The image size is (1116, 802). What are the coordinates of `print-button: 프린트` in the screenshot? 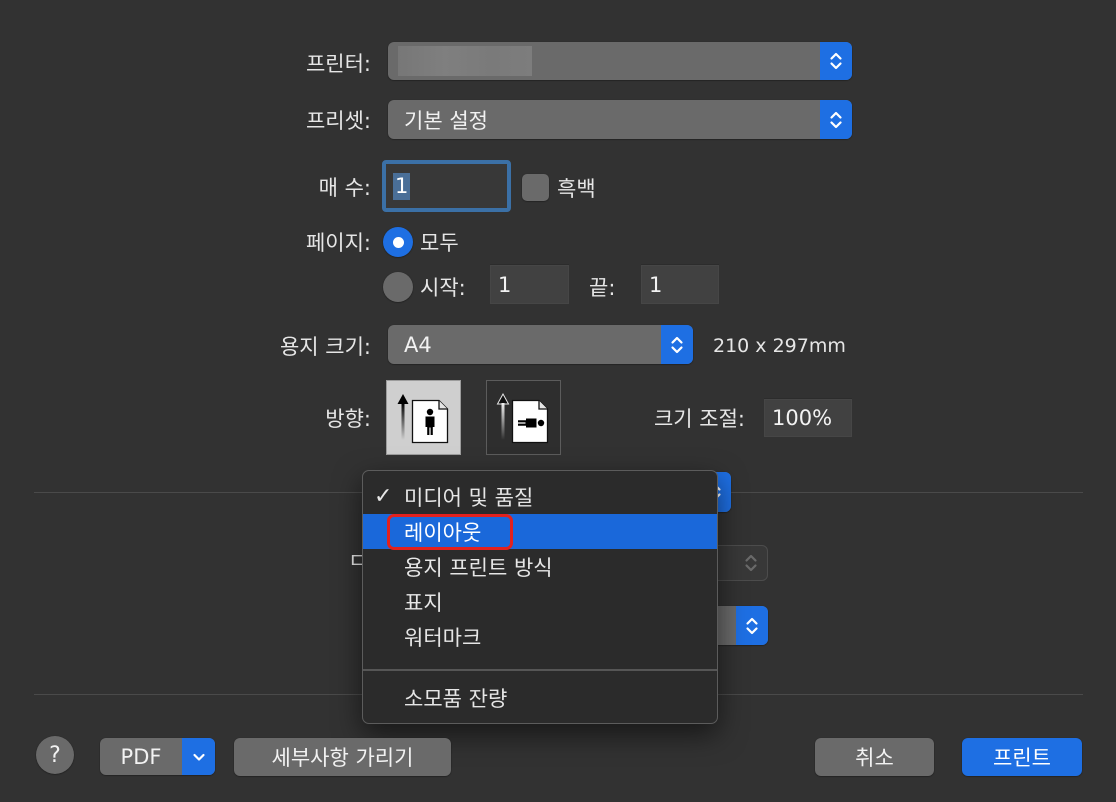 It's located at (1022, 757).